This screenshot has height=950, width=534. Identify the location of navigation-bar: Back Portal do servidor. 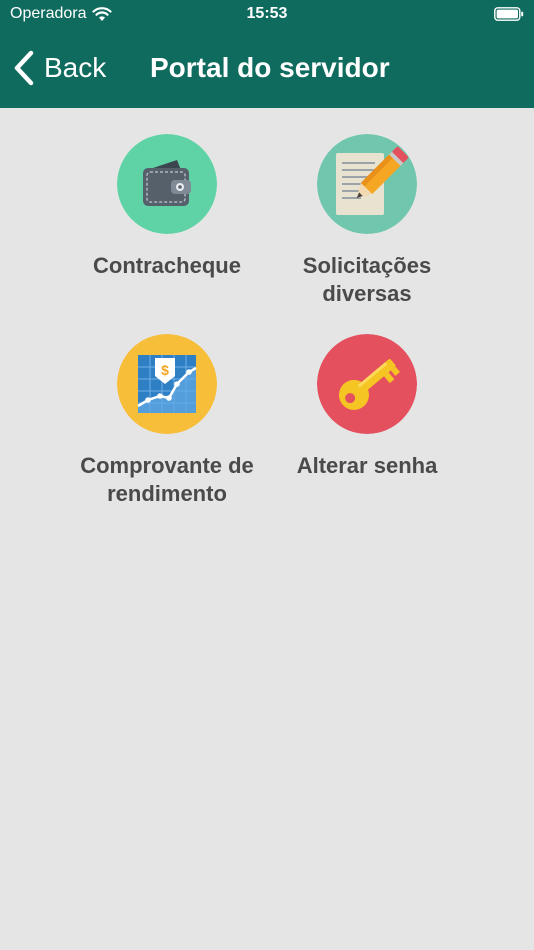
(267, 69).